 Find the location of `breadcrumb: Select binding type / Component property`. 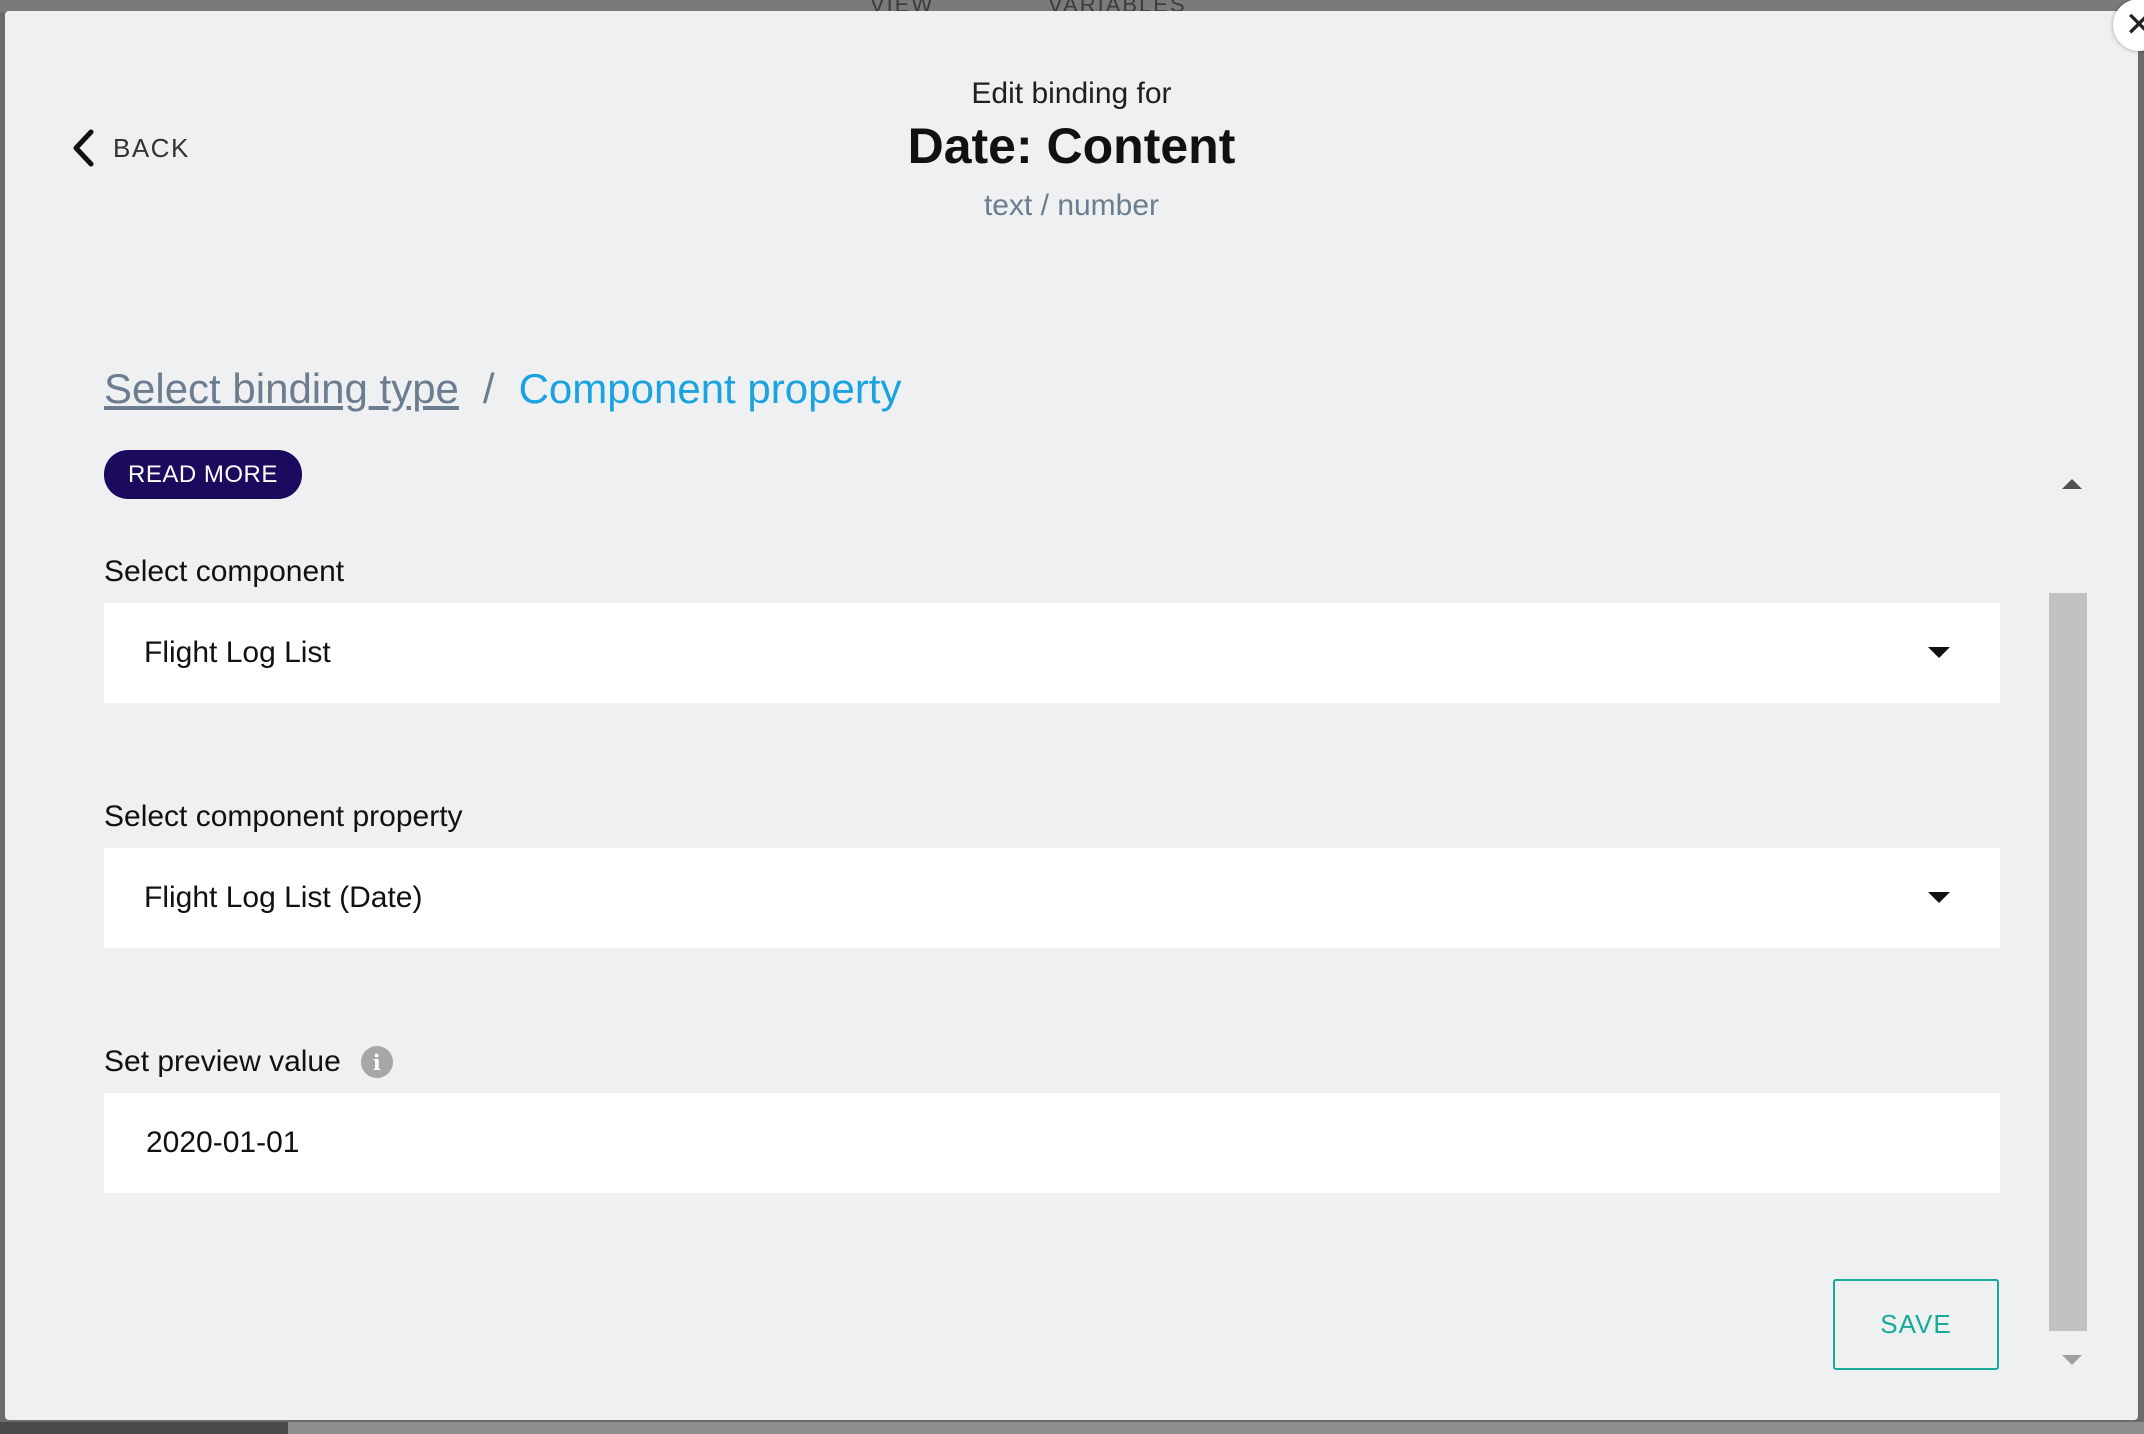

breadcrumb: Select binding type / Component property is located at coordinates (502, 389).